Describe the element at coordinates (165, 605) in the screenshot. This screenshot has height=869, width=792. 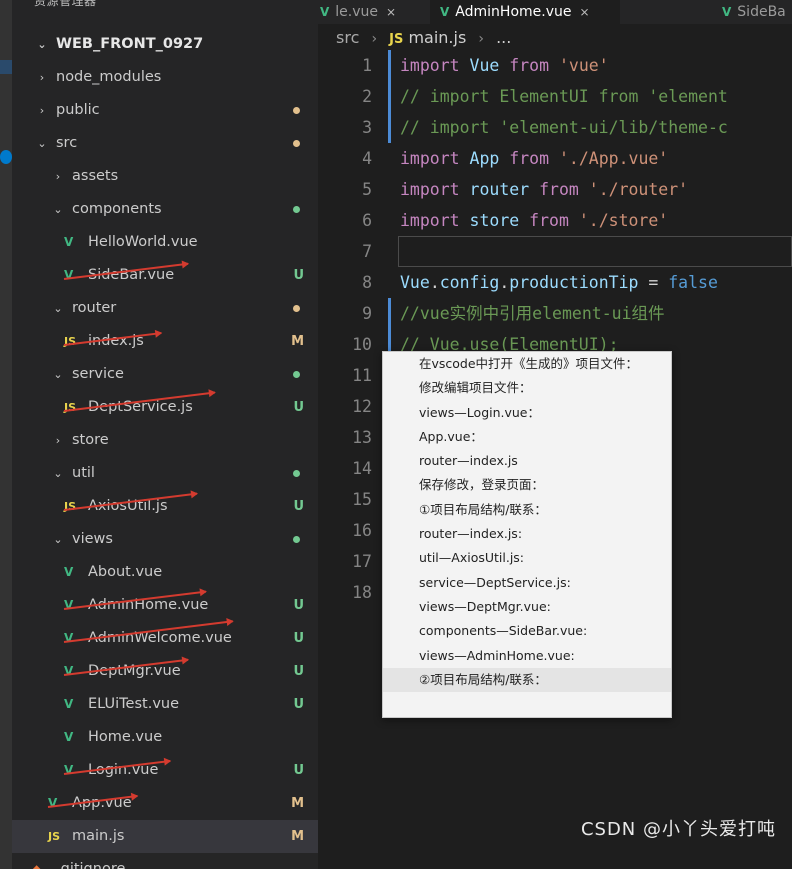
I see `tree-item-adminhome-vue: V AdminHome.vue U` at that location.